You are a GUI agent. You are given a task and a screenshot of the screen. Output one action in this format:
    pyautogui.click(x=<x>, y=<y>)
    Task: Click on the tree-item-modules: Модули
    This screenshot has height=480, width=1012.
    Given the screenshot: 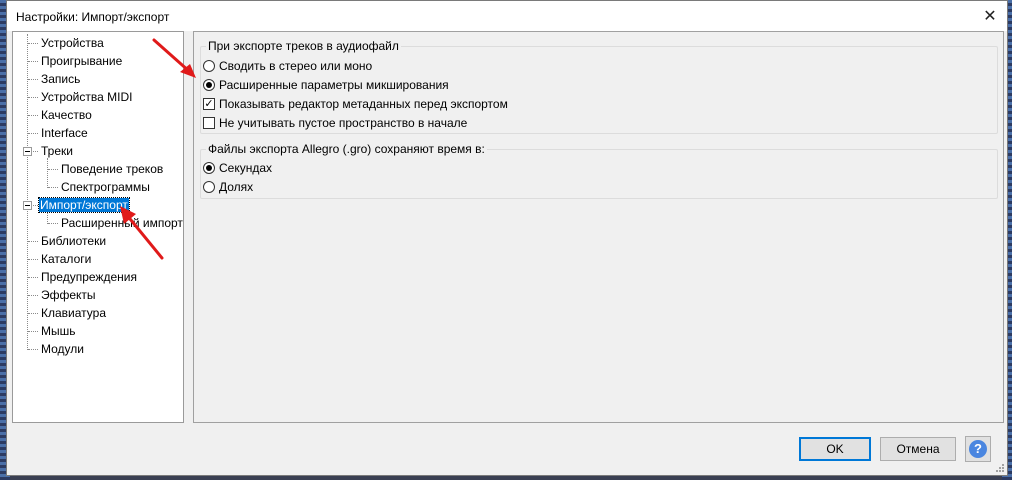 What is the action you would take?
    pyautogui.click(x=62, y=349)
    